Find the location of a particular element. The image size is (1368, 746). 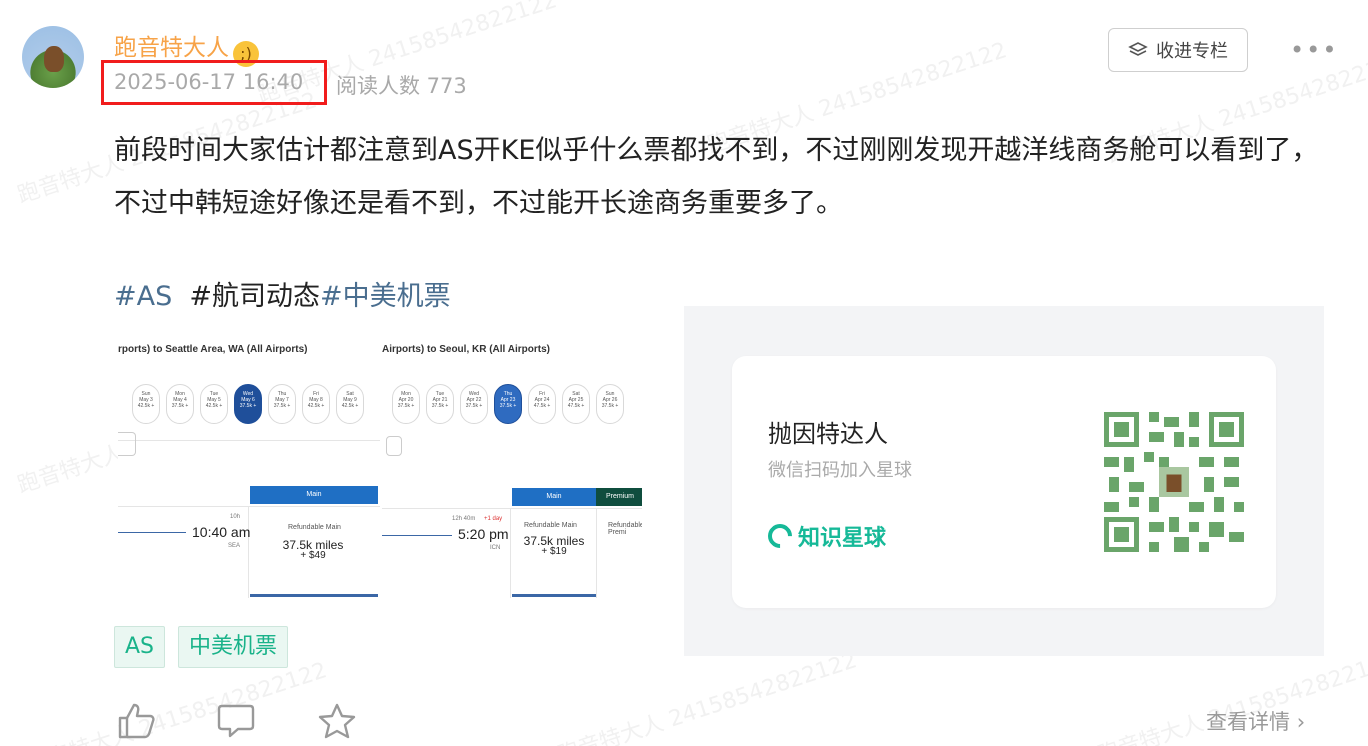

read-count: 阅读人数 773 is located at coordinates (401, 86).